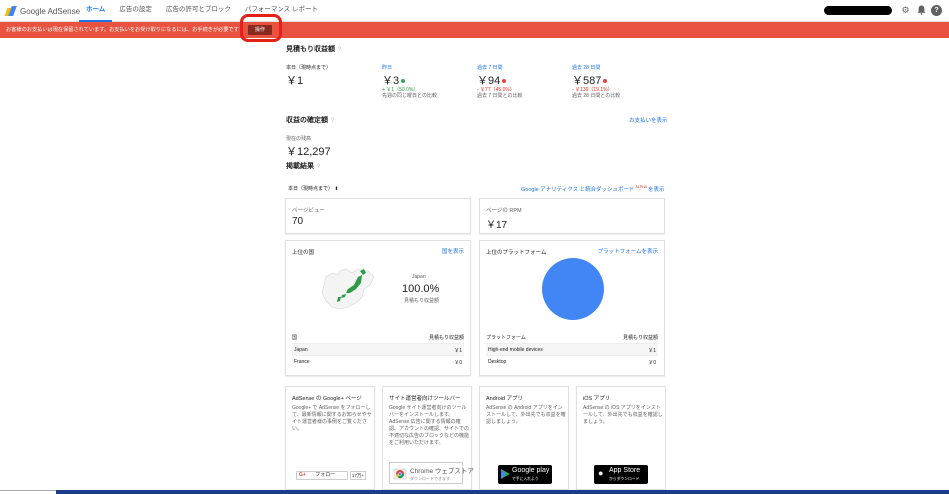 The height and width of the screenshot is (494, 949). What do you see at coordinates (96, 11) in the screenshot?
I see `tab-home: ホーム` at bounding box center [96, 11].